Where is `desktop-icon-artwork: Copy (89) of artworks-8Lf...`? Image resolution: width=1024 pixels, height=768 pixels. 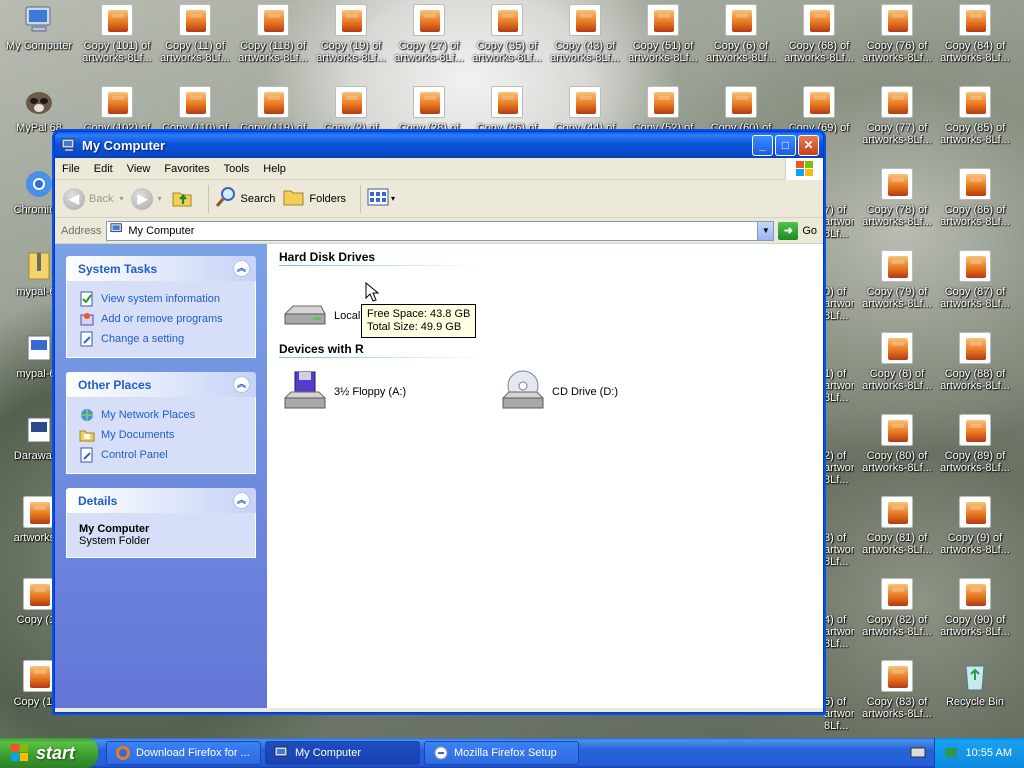 desktop-icon-artwork: Copy (89) of artworks-8Lf... is located at coordinates (975, 444).